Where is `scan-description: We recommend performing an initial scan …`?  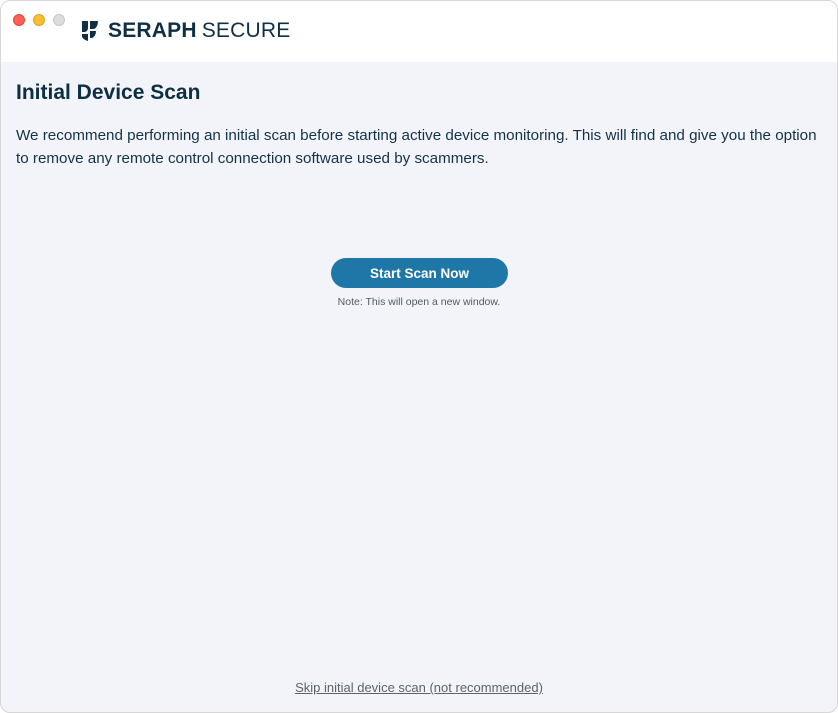 scan-description: We recommend performing an initial scan … is located at coordinates (416, 147).